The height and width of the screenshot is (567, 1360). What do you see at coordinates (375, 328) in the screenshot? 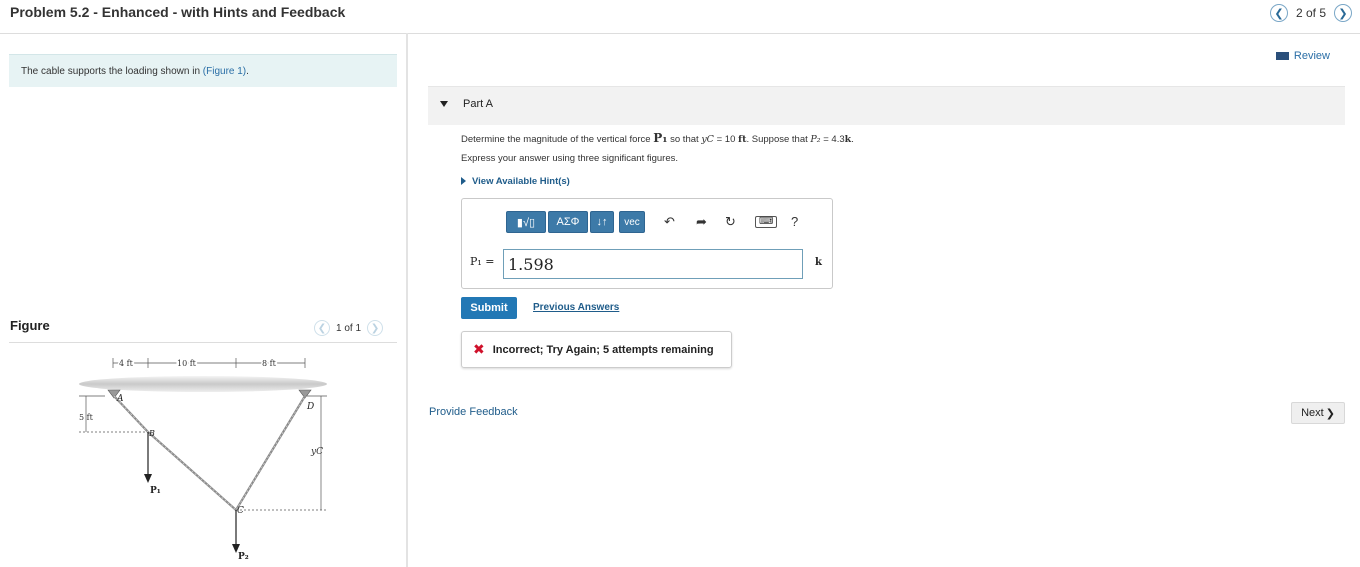
I see `next-figure-button: ❯` at bounding box center [375, 328].